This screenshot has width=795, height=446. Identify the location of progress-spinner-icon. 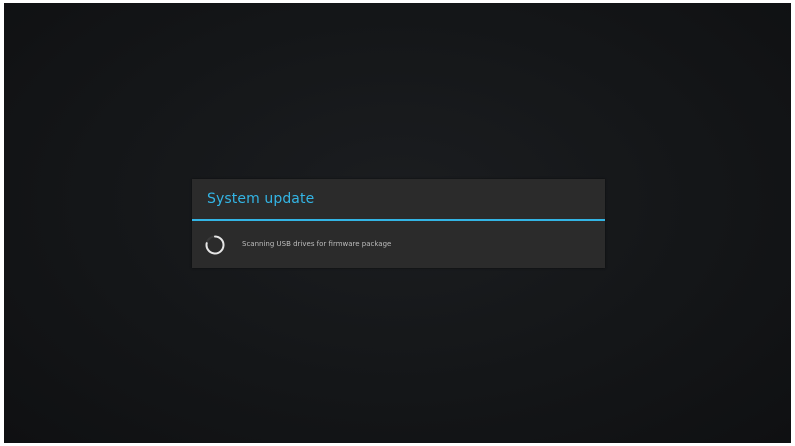
(215, 245).